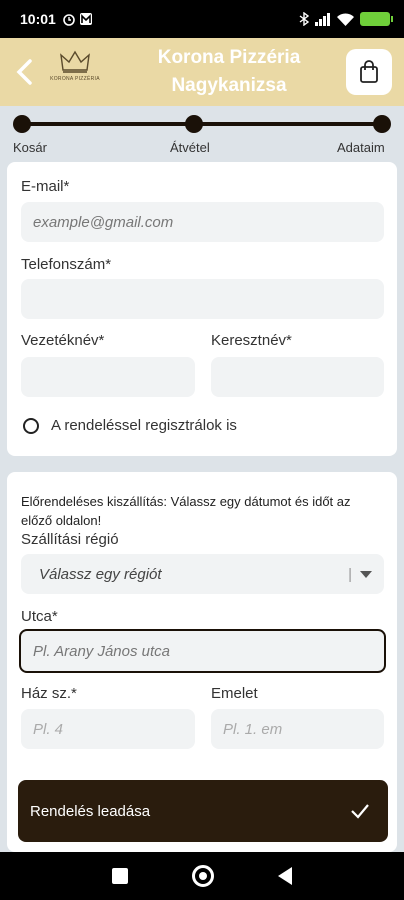 The height and width of the screenshot is (900, 404). Describe the element at coordinates (30, 147) in the screenshot. I see `step-label-cart: Kosár` at that location.